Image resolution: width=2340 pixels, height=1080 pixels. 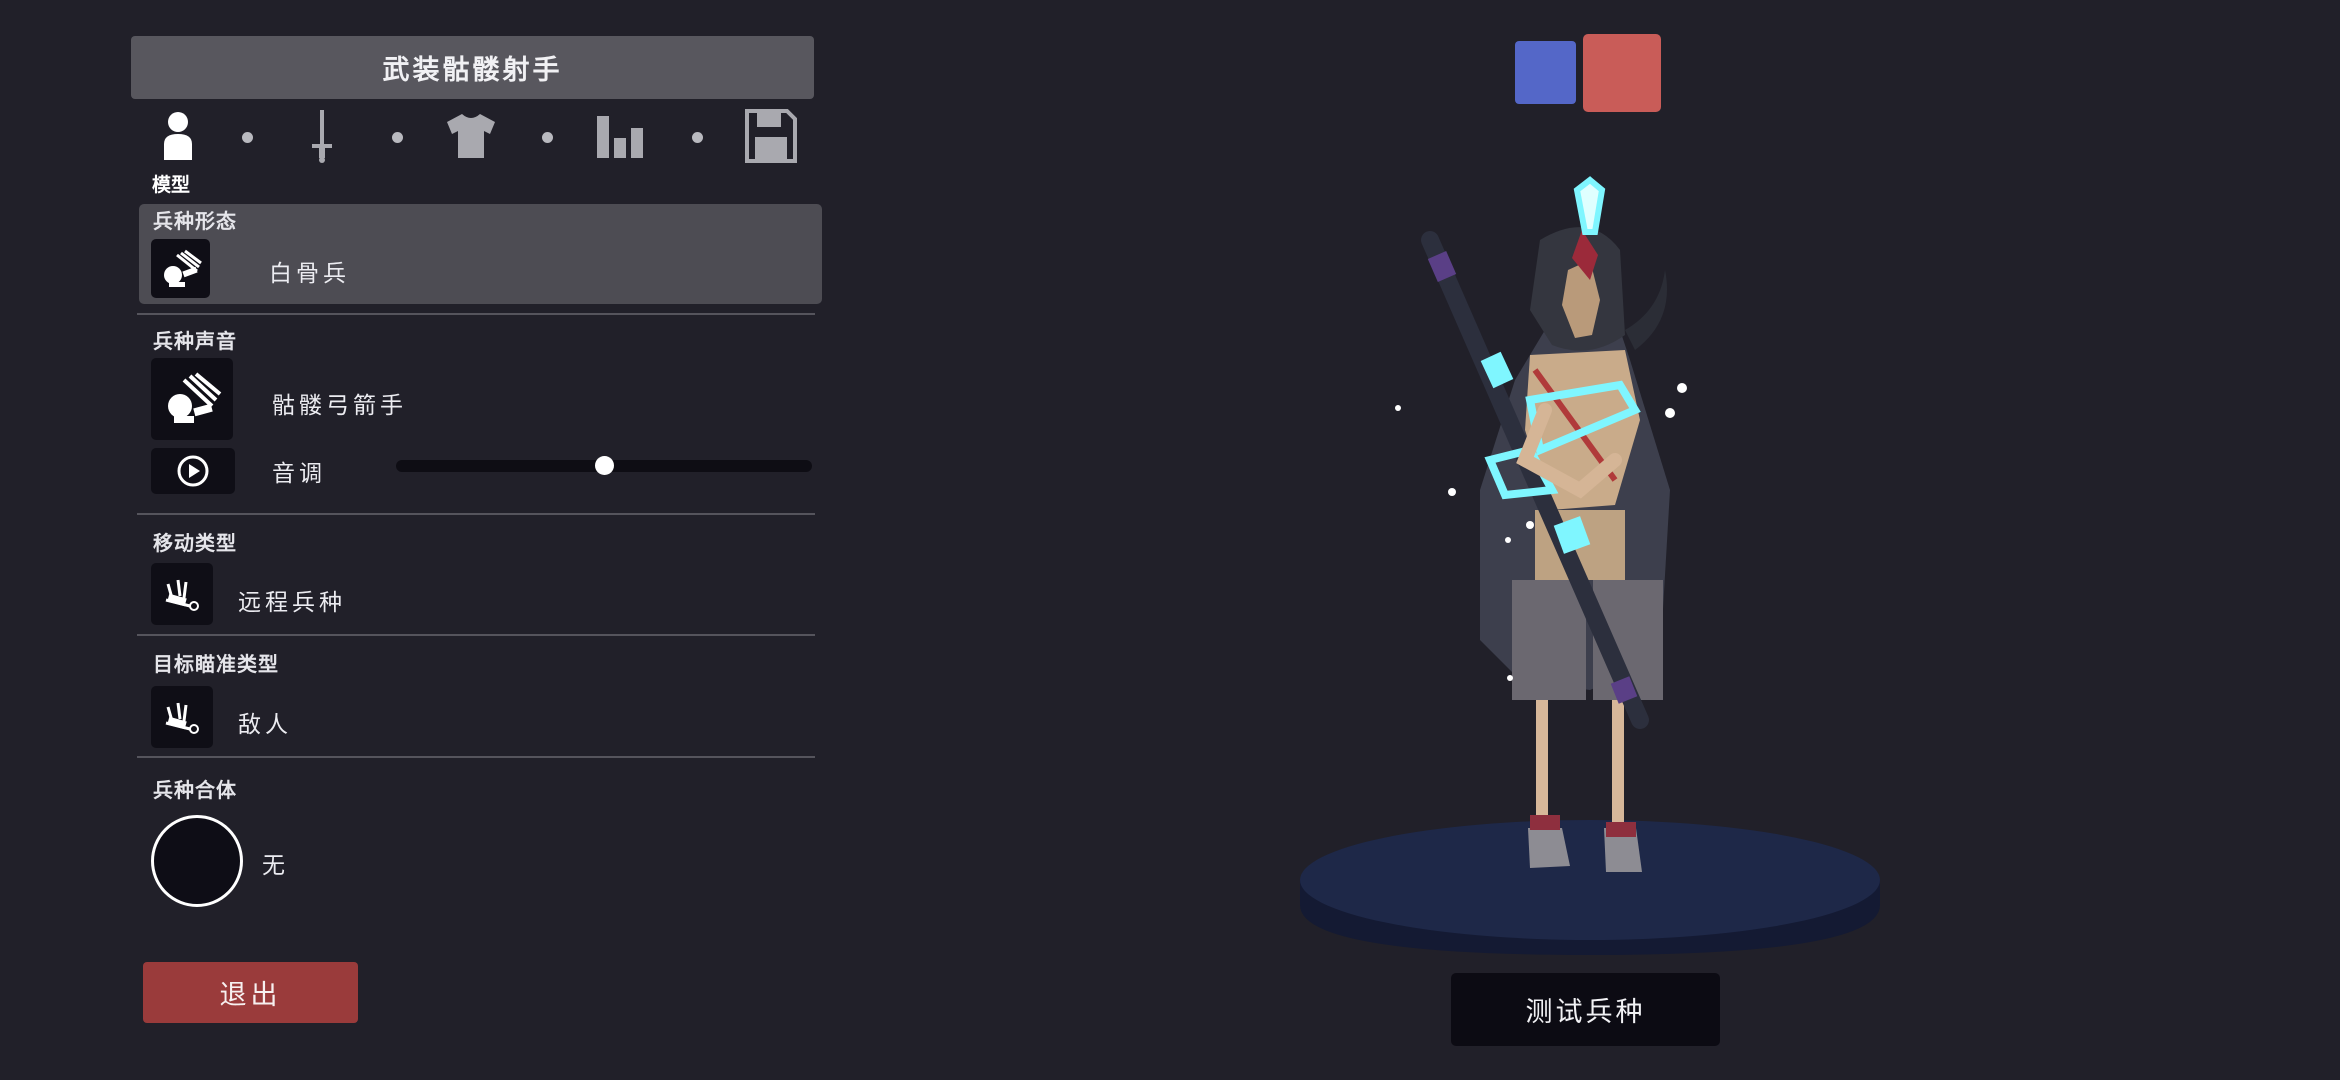 I want to click on unit-voice-icon-box, so click(x=192, y=399).